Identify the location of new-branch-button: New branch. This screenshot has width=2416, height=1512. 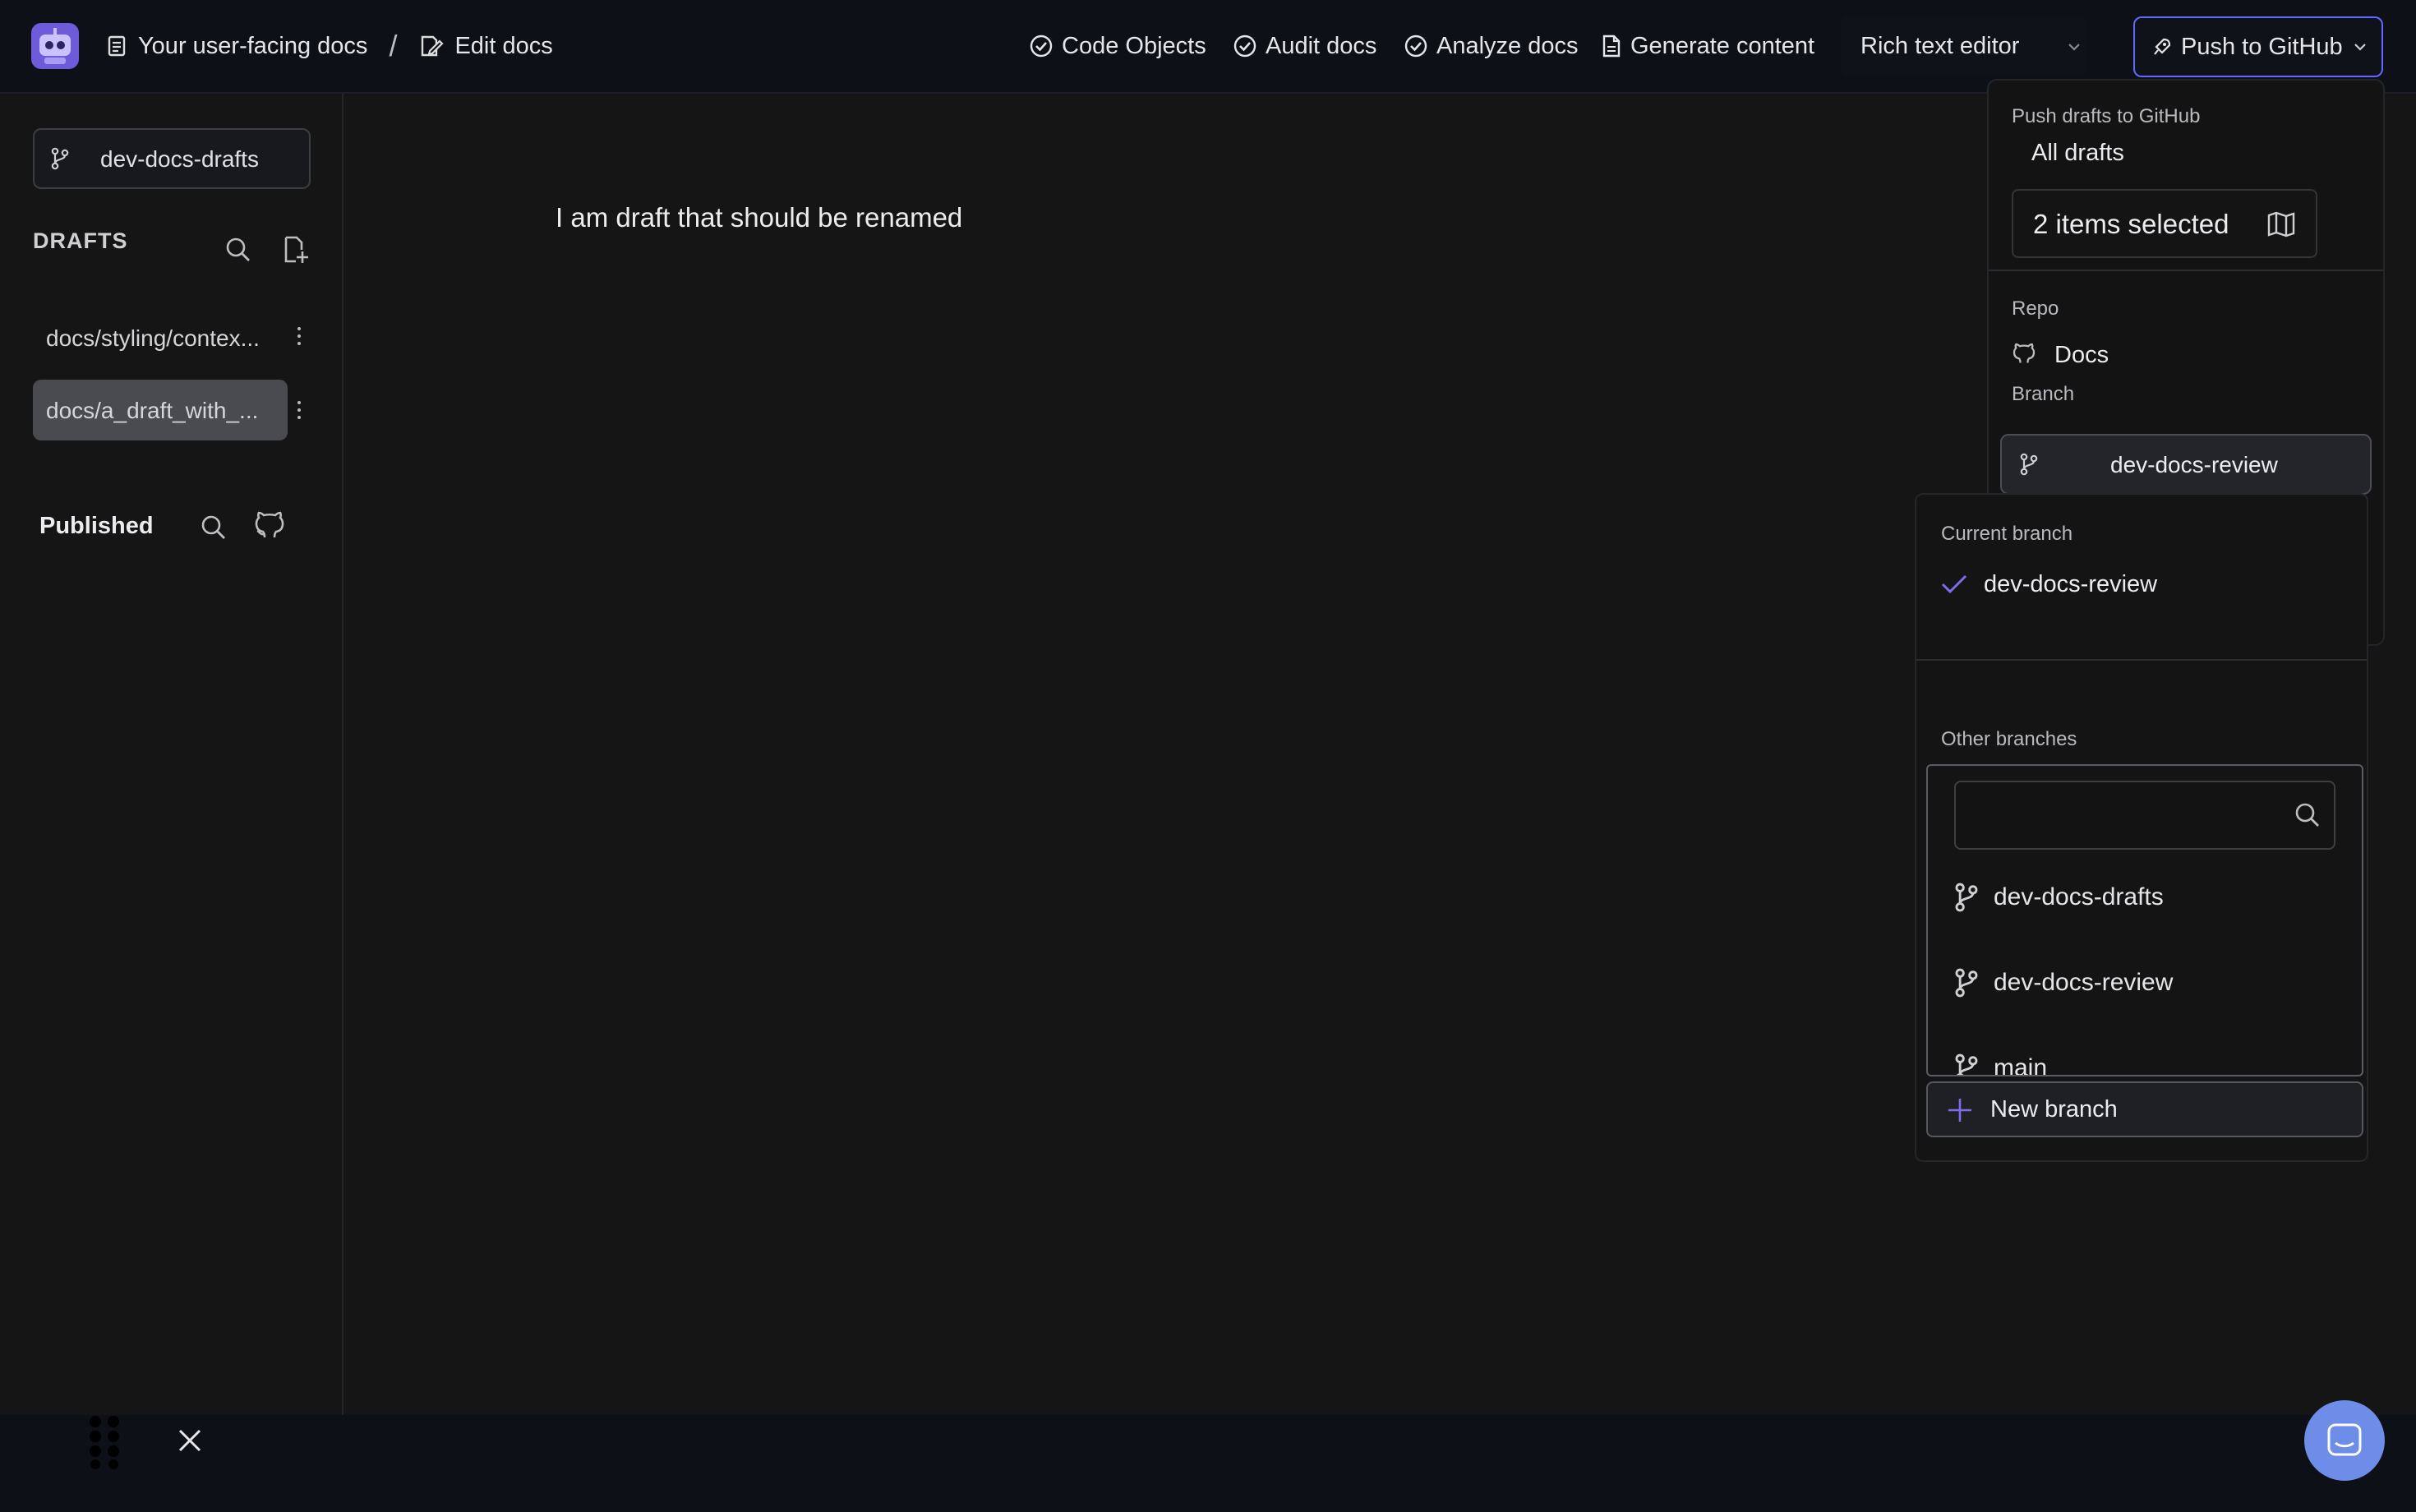
(2145, 1109).